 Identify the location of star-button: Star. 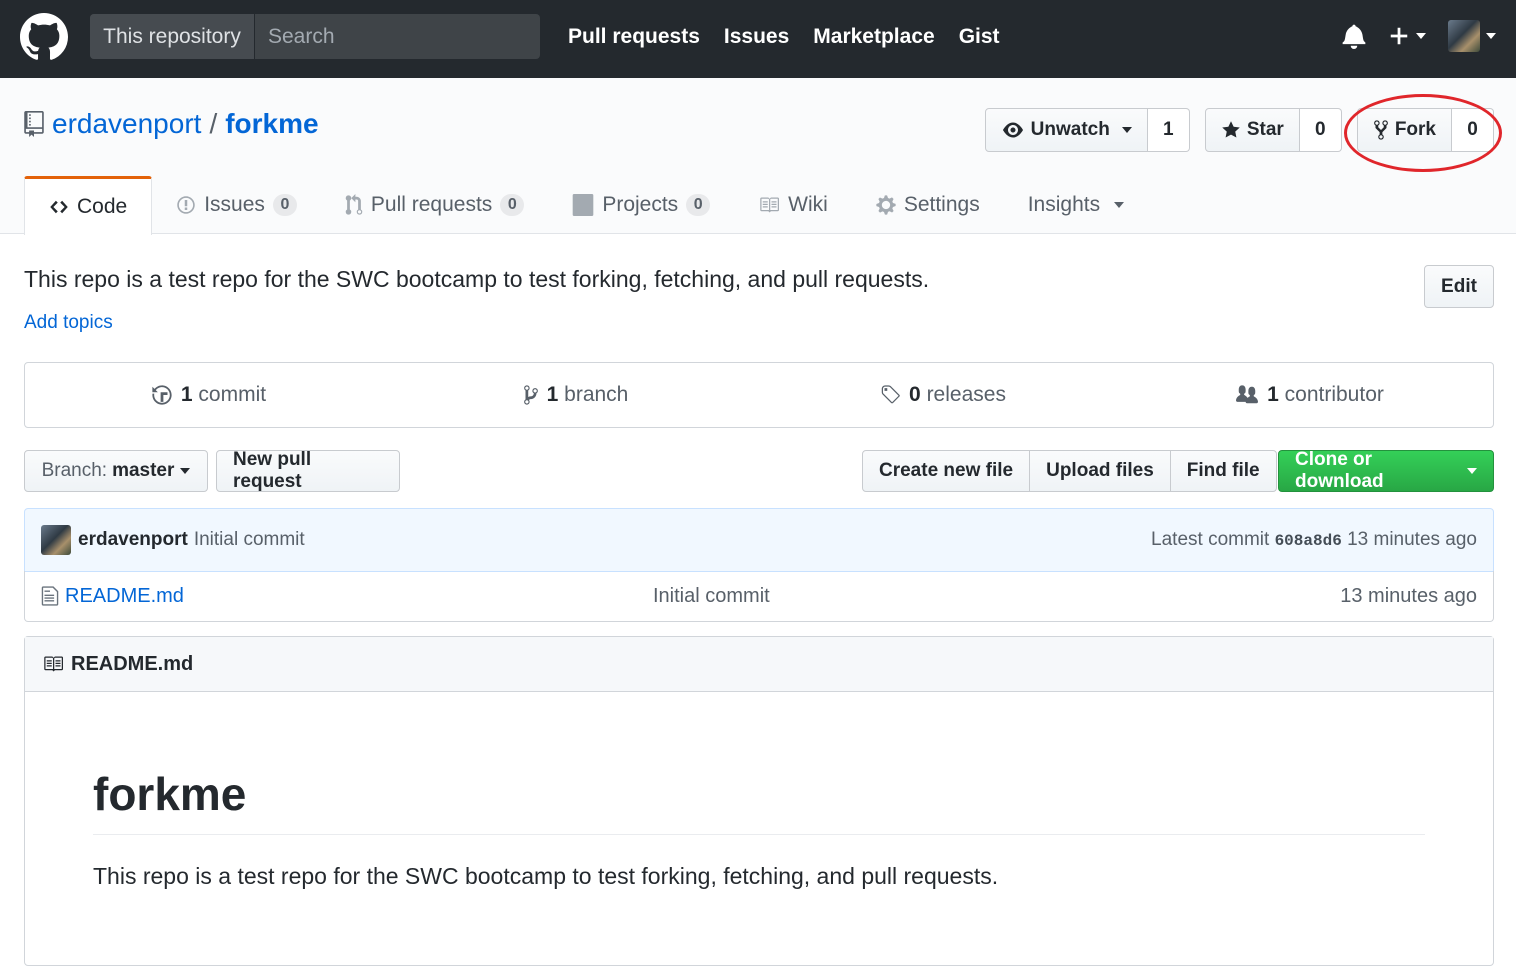
(1252, 130).